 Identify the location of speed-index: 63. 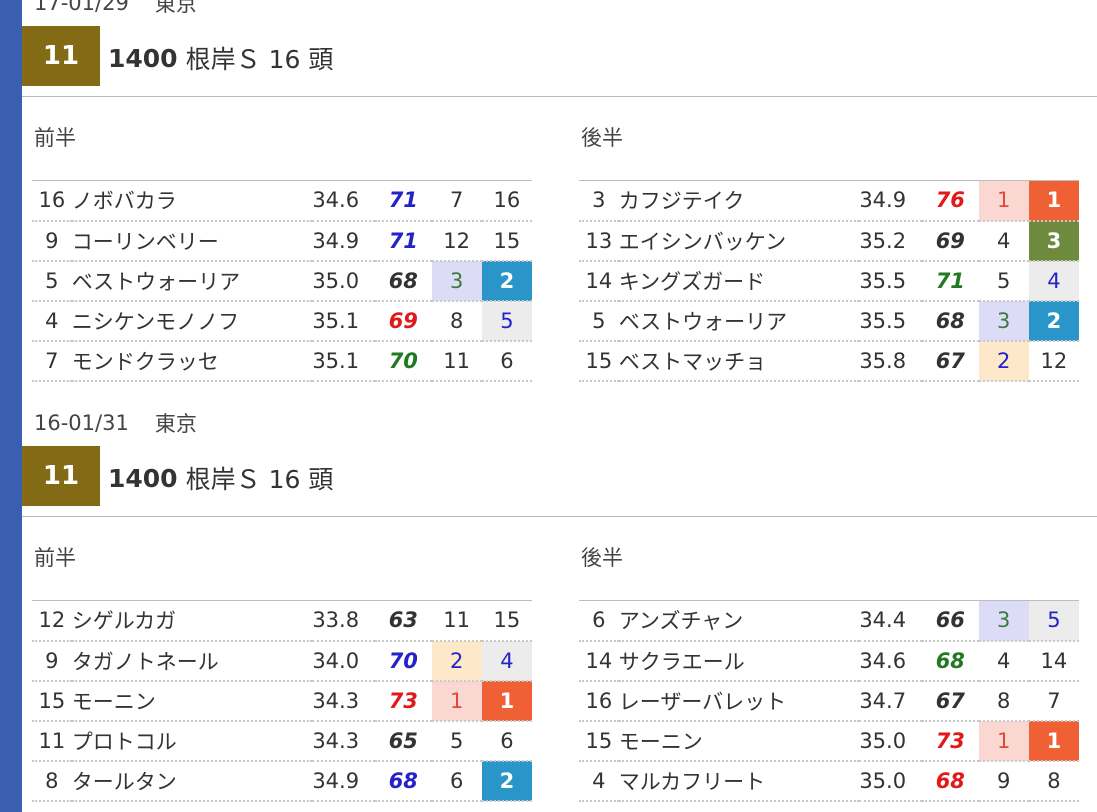
(403, 621).